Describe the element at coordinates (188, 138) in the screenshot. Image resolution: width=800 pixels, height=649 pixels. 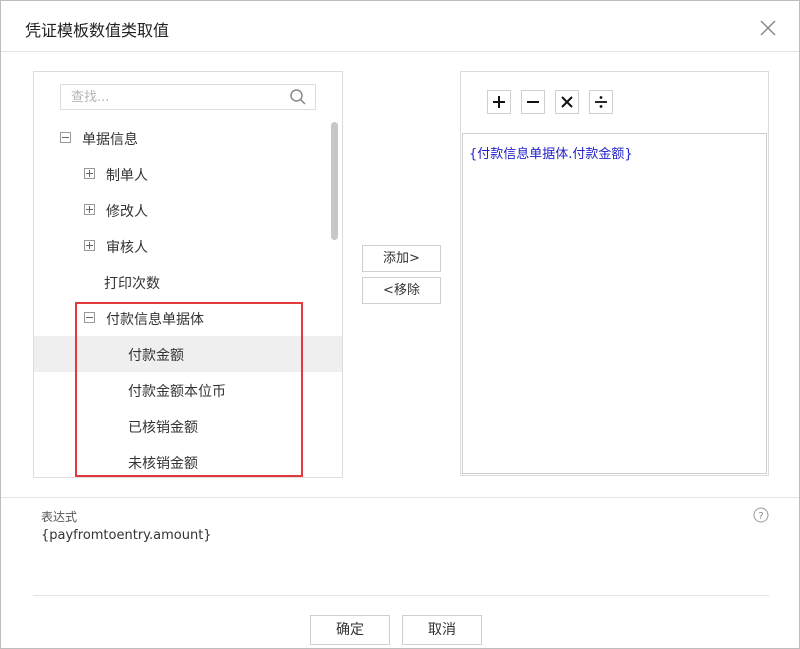
I see `tree-node-document-info: 单据信息` at that location.